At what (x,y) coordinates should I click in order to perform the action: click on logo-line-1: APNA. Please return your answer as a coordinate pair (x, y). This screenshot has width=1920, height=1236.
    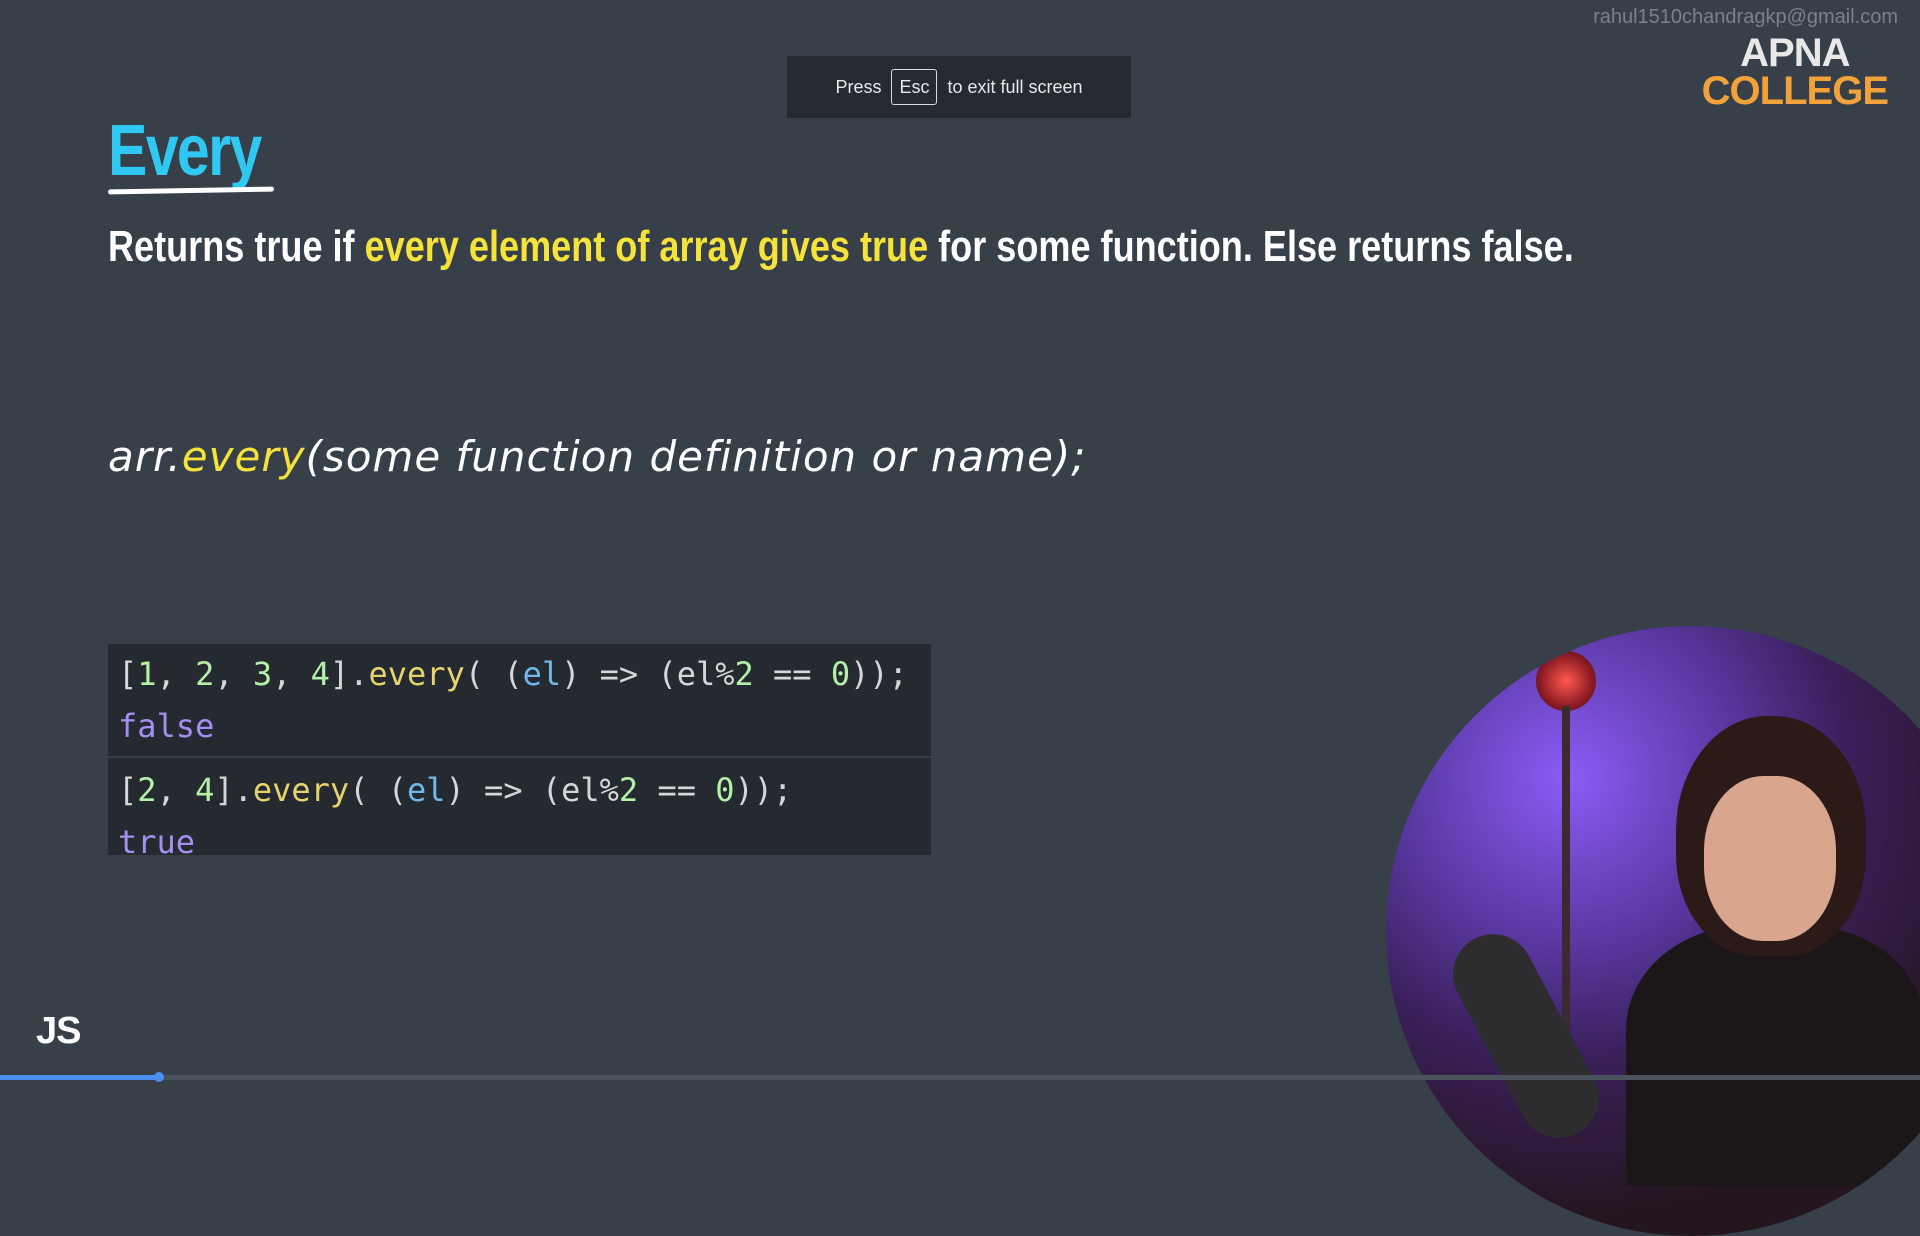
    Looking at the image, I should click on (1795, 53).